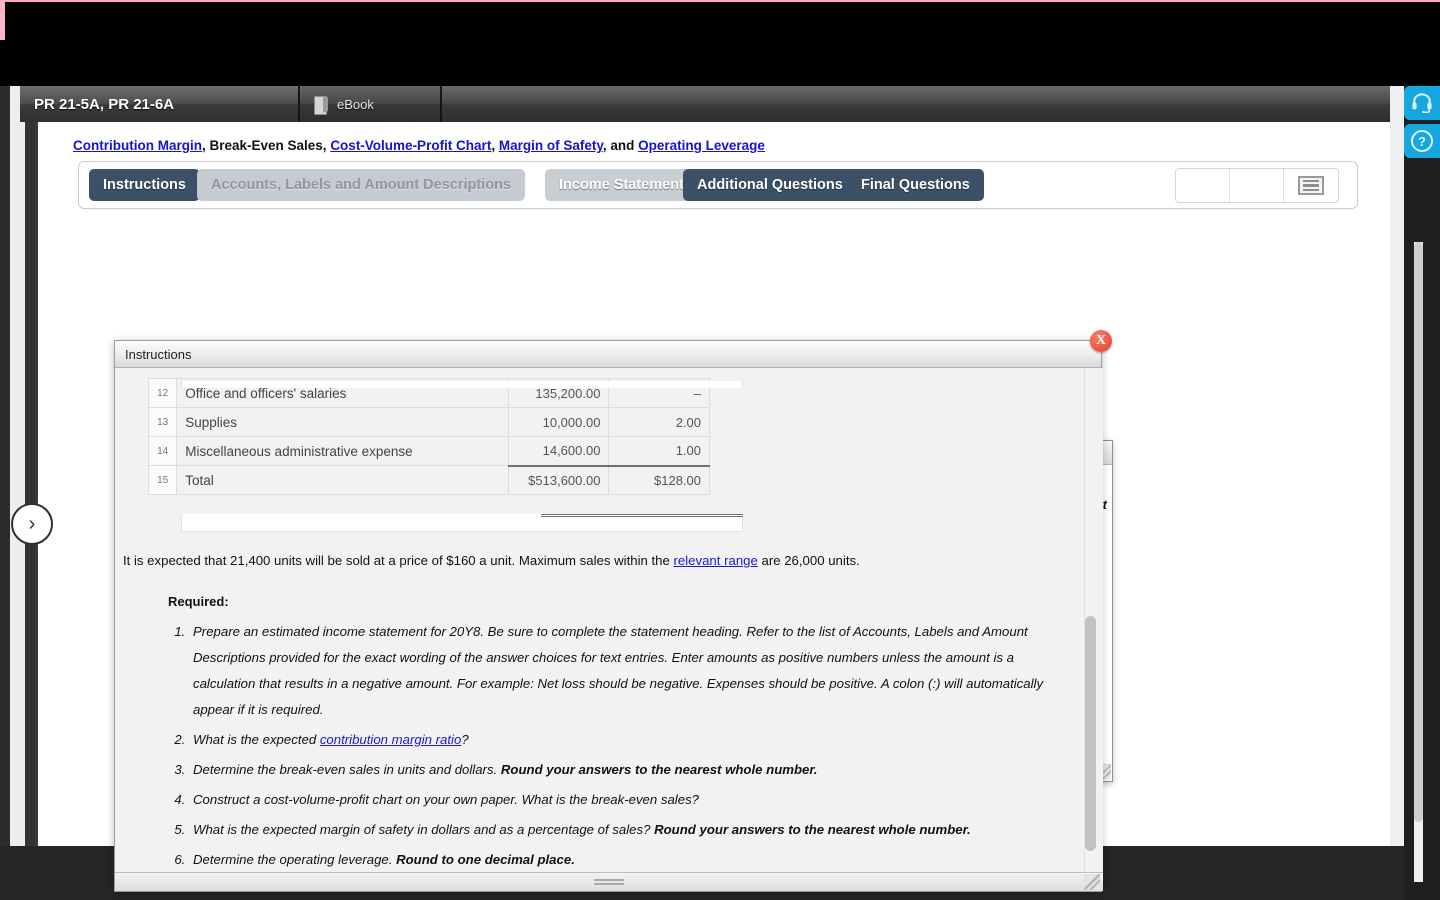  Describe the element at coordinates (342, 422) in the screenshot. I see `row-label: Supplies` at that location.